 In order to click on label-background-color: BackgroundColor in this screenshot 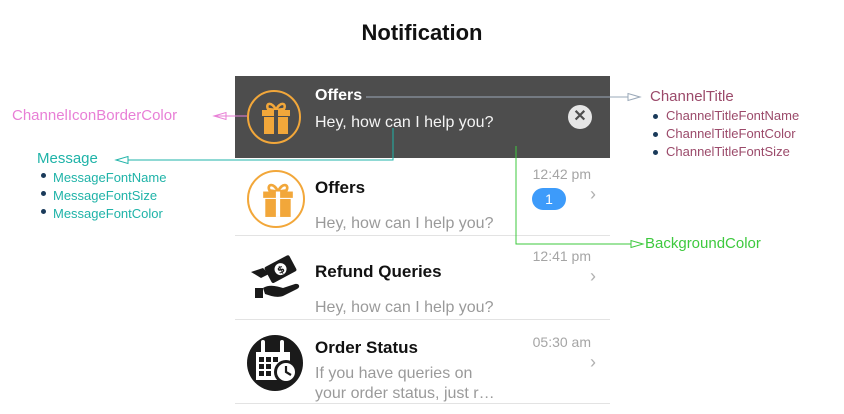, I will do `click(703, 243)`.